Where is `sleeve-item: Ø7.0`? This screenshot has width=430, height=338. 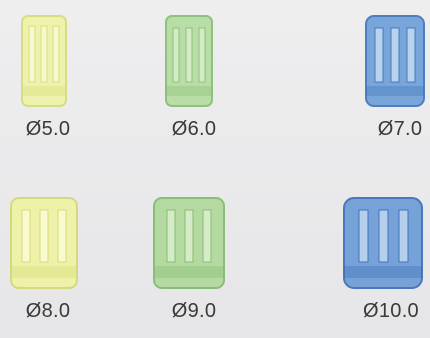 sleeve-item: Ø7.0 is located at coordinates (385, 76).